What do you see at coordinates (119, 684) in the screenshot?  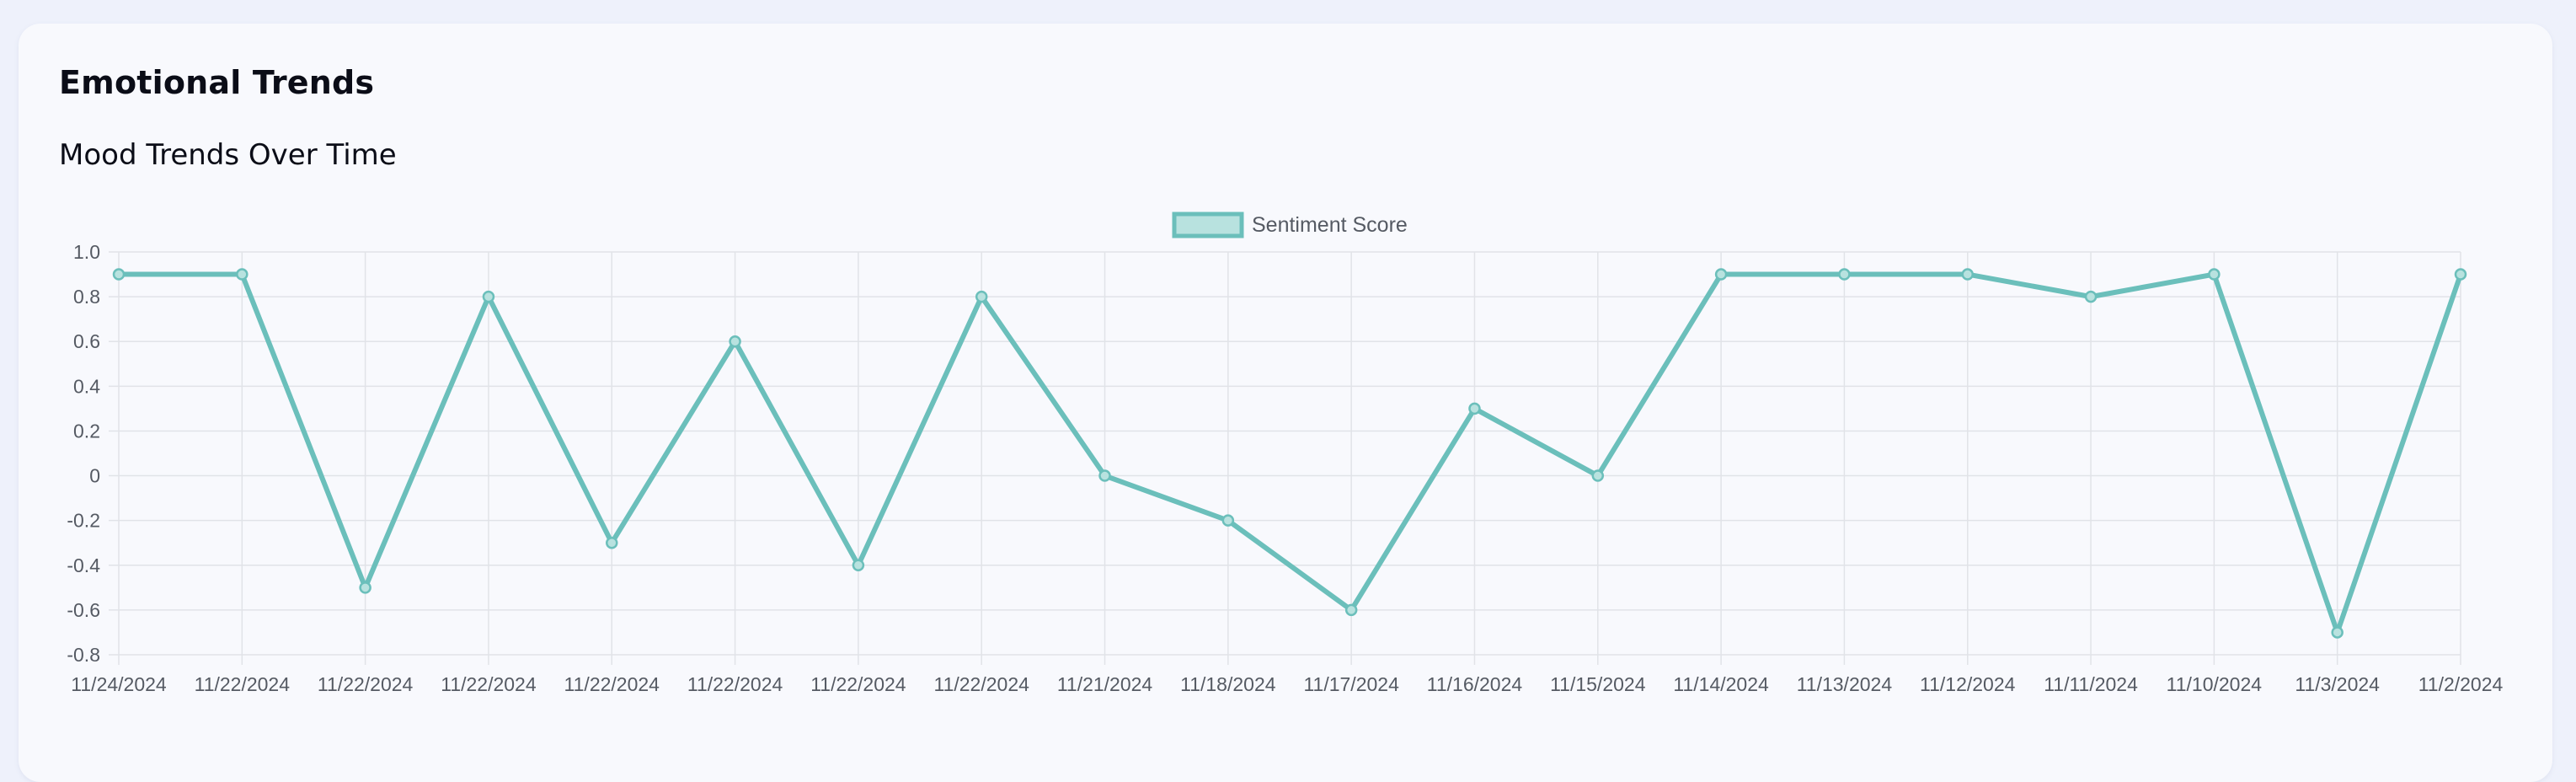 I see `x-tick-label: 11/24/2024` at bounding box center [119, 684].